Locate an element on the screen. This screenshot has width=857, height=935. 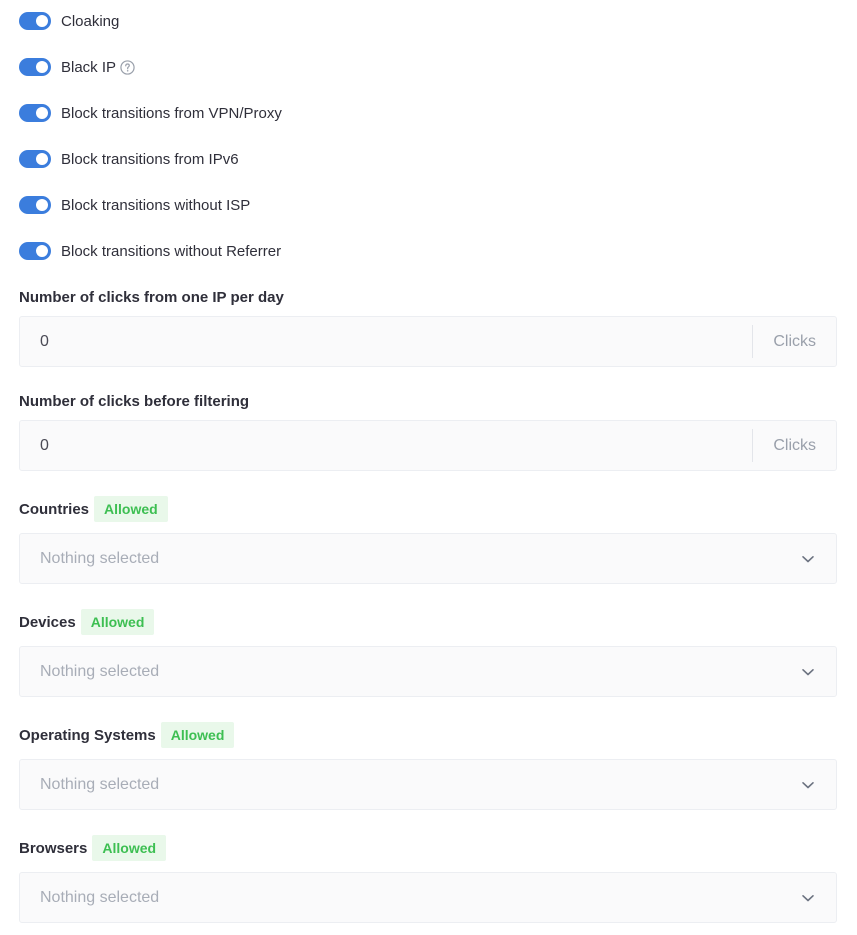
block-vpn-proxy-toggle is located at coordinates (35, 113).